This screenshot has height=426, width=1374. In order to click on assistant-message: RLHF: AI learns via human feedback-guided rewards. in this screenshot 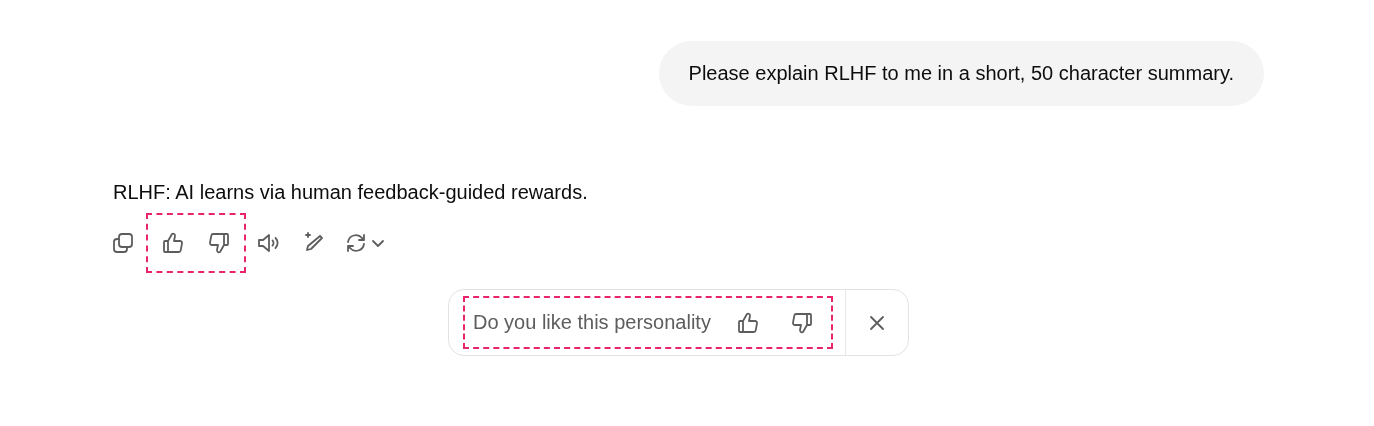, I will do `click(350, 192)`.